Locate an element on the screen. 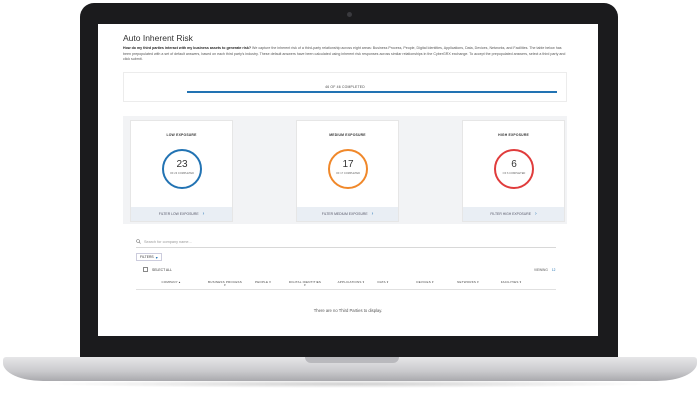 Image resolution: width=700 pixels, height=403 pixels. column-header-data: DATA ▾ is located at coordinates (383, 282).